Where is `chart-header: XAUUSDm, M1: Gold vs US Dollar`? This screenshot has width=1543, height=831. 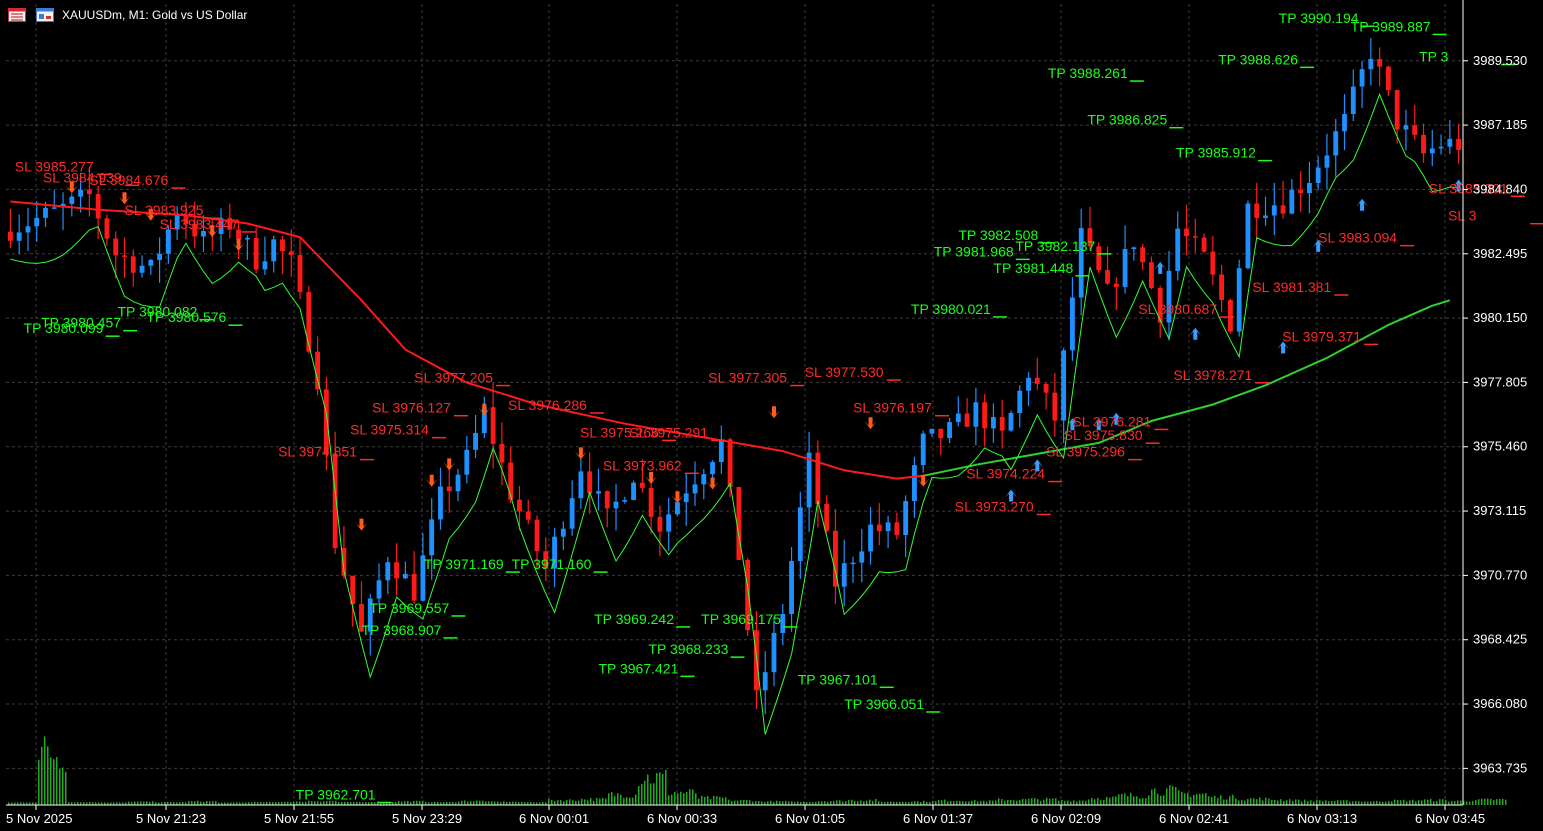 chart-header: XAUUSDm, M1: Gold vs US Dollar is located at coordinates (126, 15).